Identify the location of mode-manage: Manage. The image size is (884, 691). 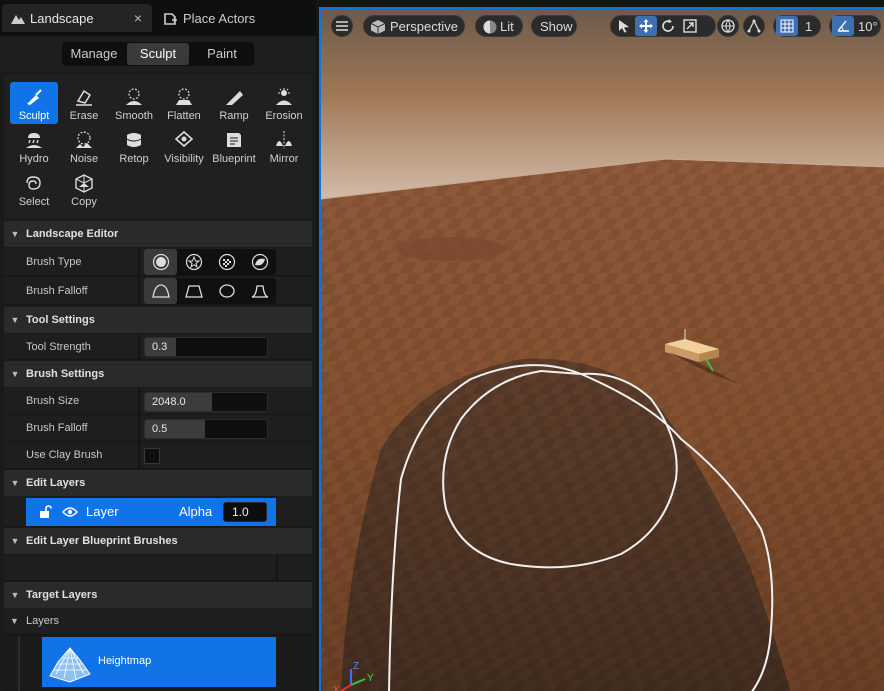
(94, 54).